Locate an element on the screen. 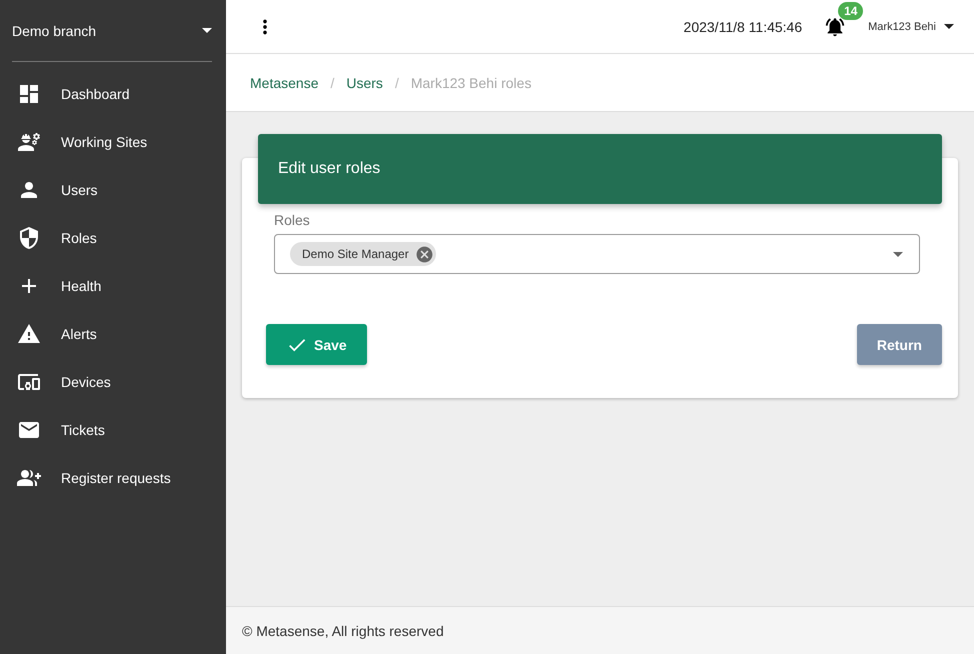 The width and height of the screenshot is (974, 654). worker-icon is located at coordinates (29, 142).